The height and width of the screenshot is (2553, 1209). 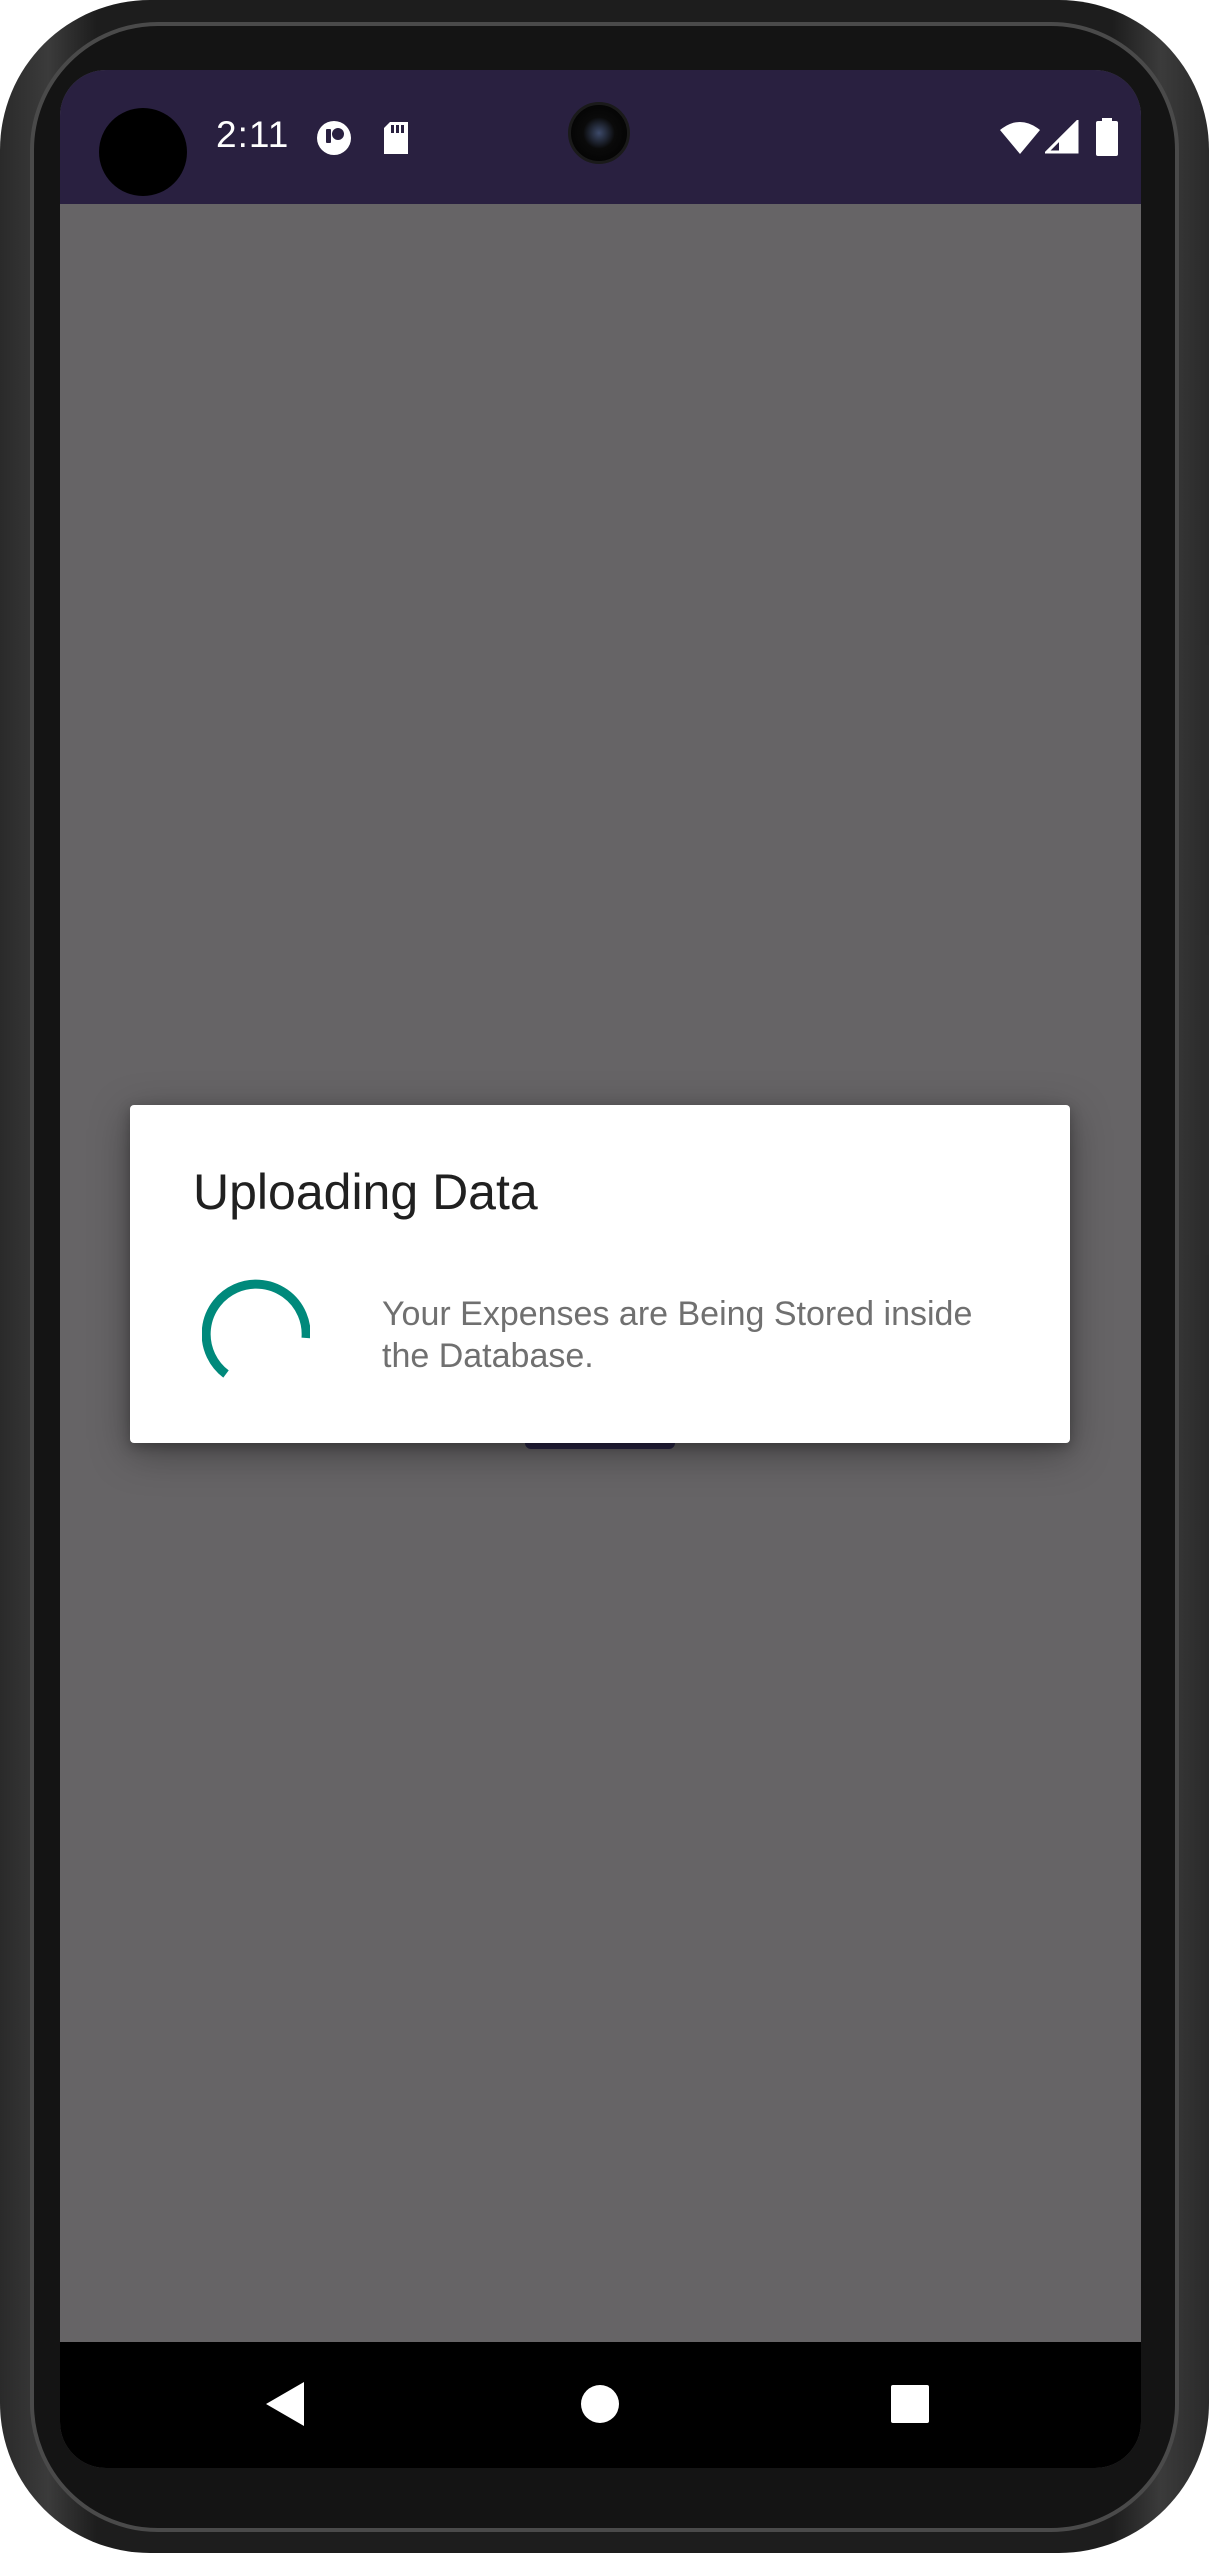 I want to click on background-button-edge, so click(x=600, y=1446).